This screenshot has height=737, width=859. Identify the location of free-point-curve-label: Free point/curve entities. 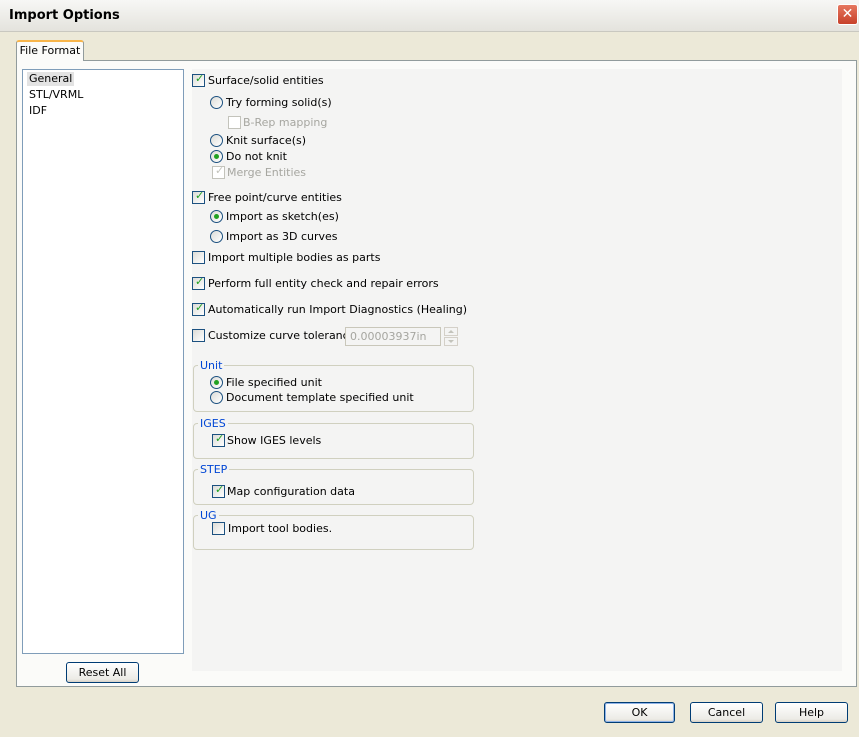
(275, 197).